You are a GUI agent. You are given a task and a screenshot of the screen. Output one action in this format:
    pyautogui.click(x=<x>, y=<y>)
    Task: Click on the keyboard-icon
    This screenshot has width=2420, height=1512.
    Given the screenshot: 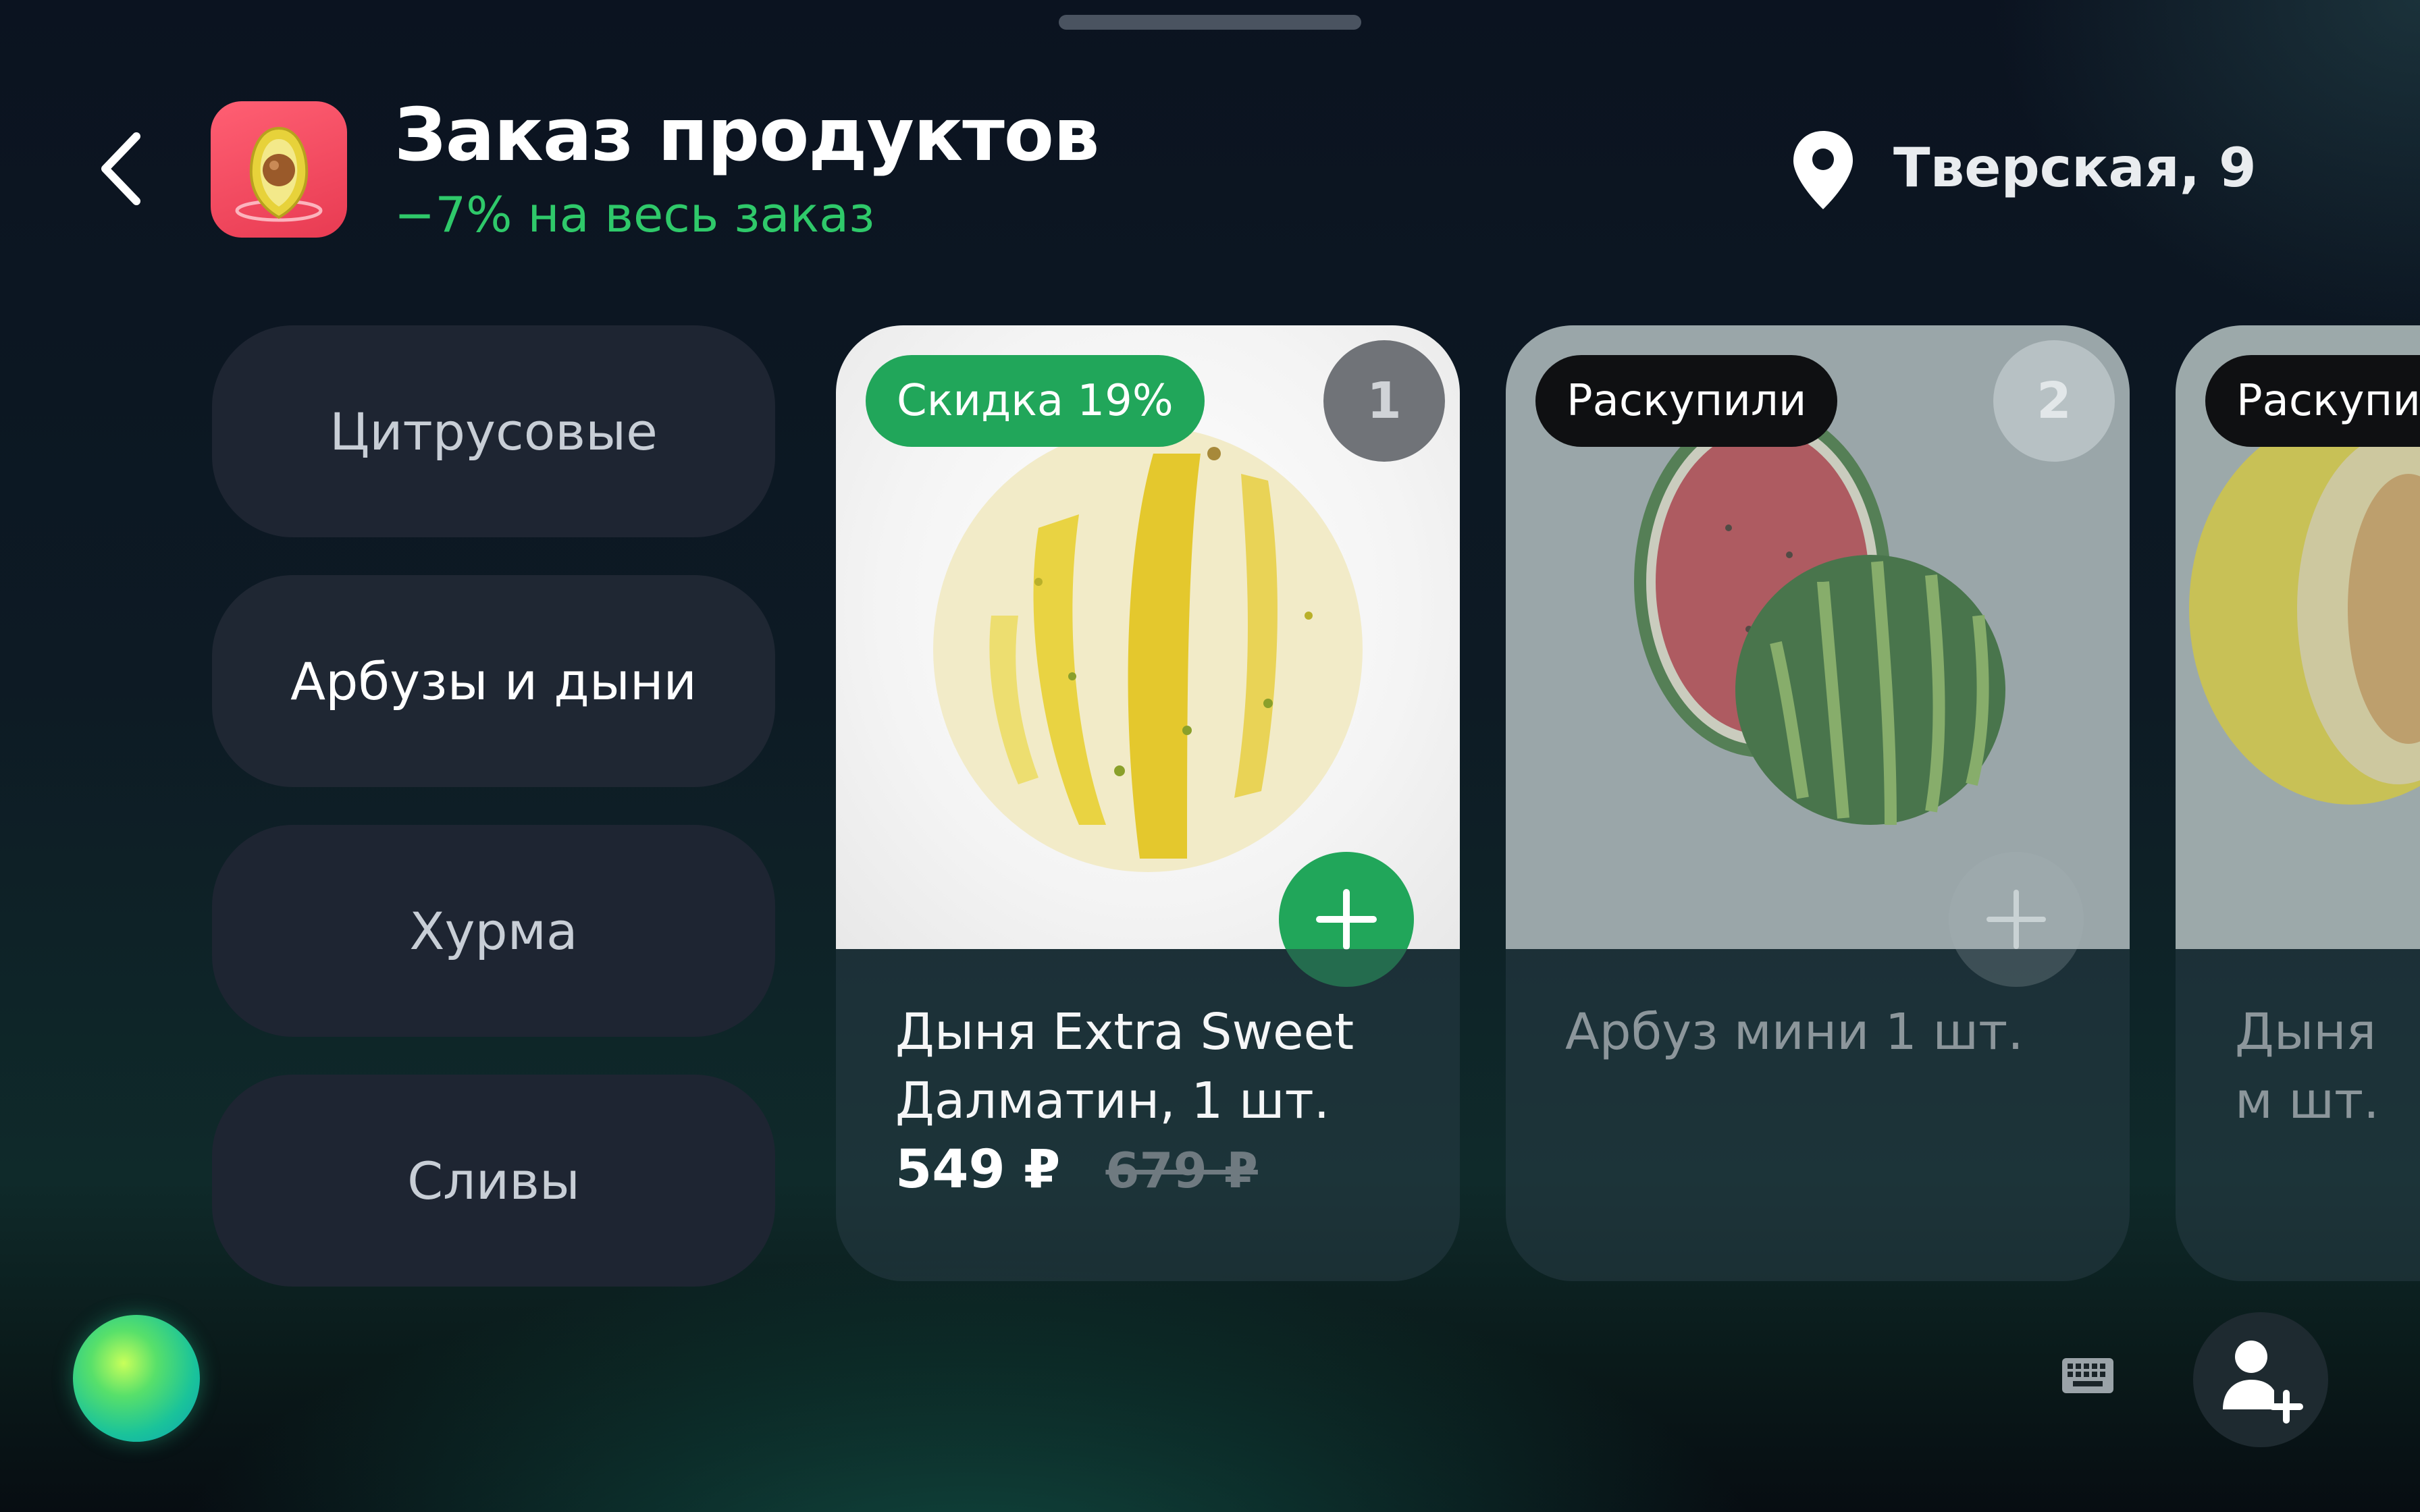 What is the action you would take?
    pyautogui.click(x=2088, y=1376)
    